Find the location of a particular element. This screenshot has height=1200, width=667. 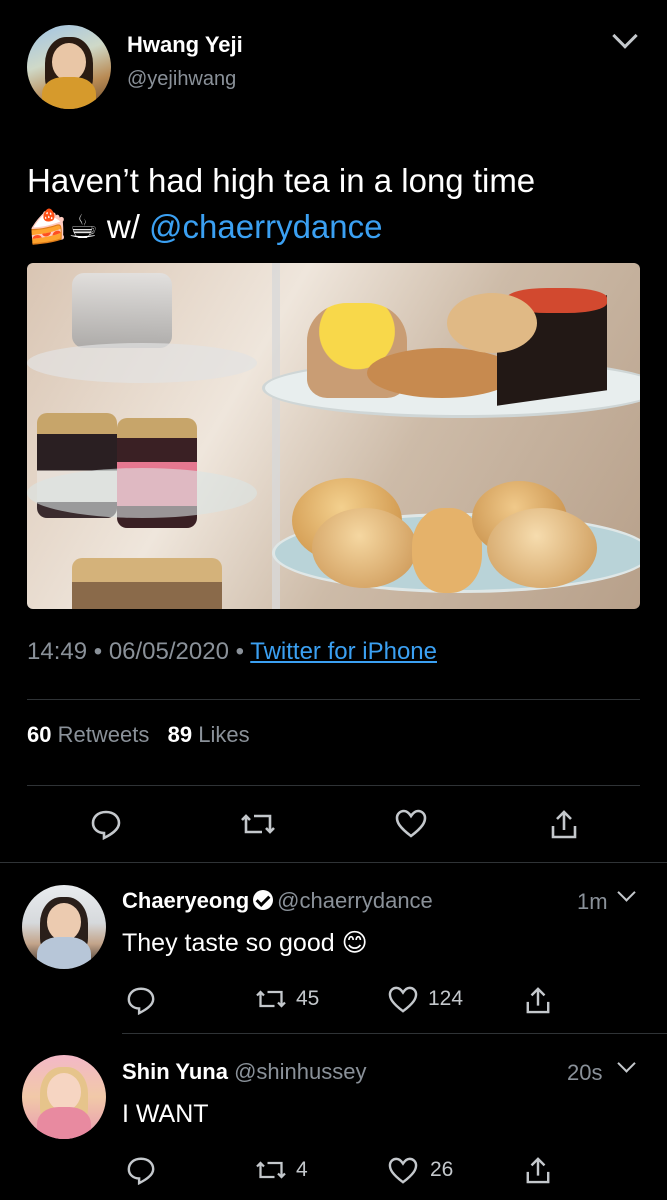

reply-text-body: They taste so good is located at coordinates (228, 943).